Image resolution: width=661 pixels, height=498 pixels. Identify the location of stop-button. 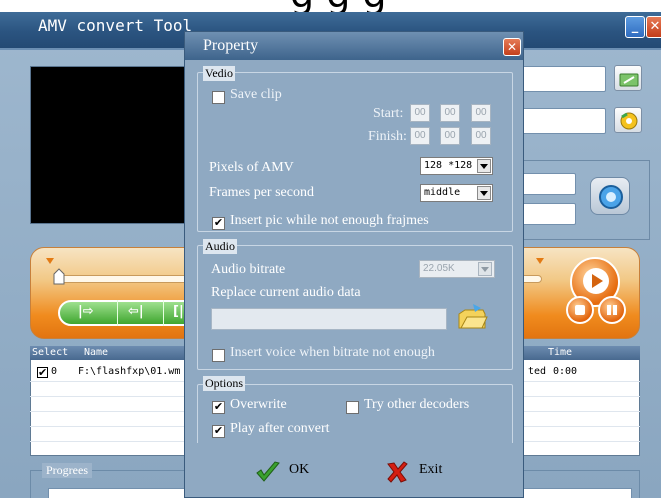
(580, 310).